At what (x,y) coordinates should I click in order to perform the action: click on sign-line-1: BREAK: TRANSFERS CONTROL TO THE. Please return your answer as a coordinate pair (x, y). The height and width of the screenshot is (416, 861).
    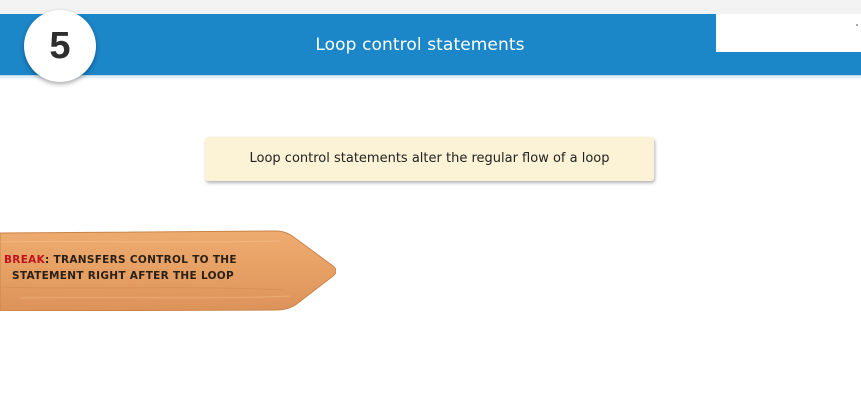
    Looking at the image, I should click on (154, 260).